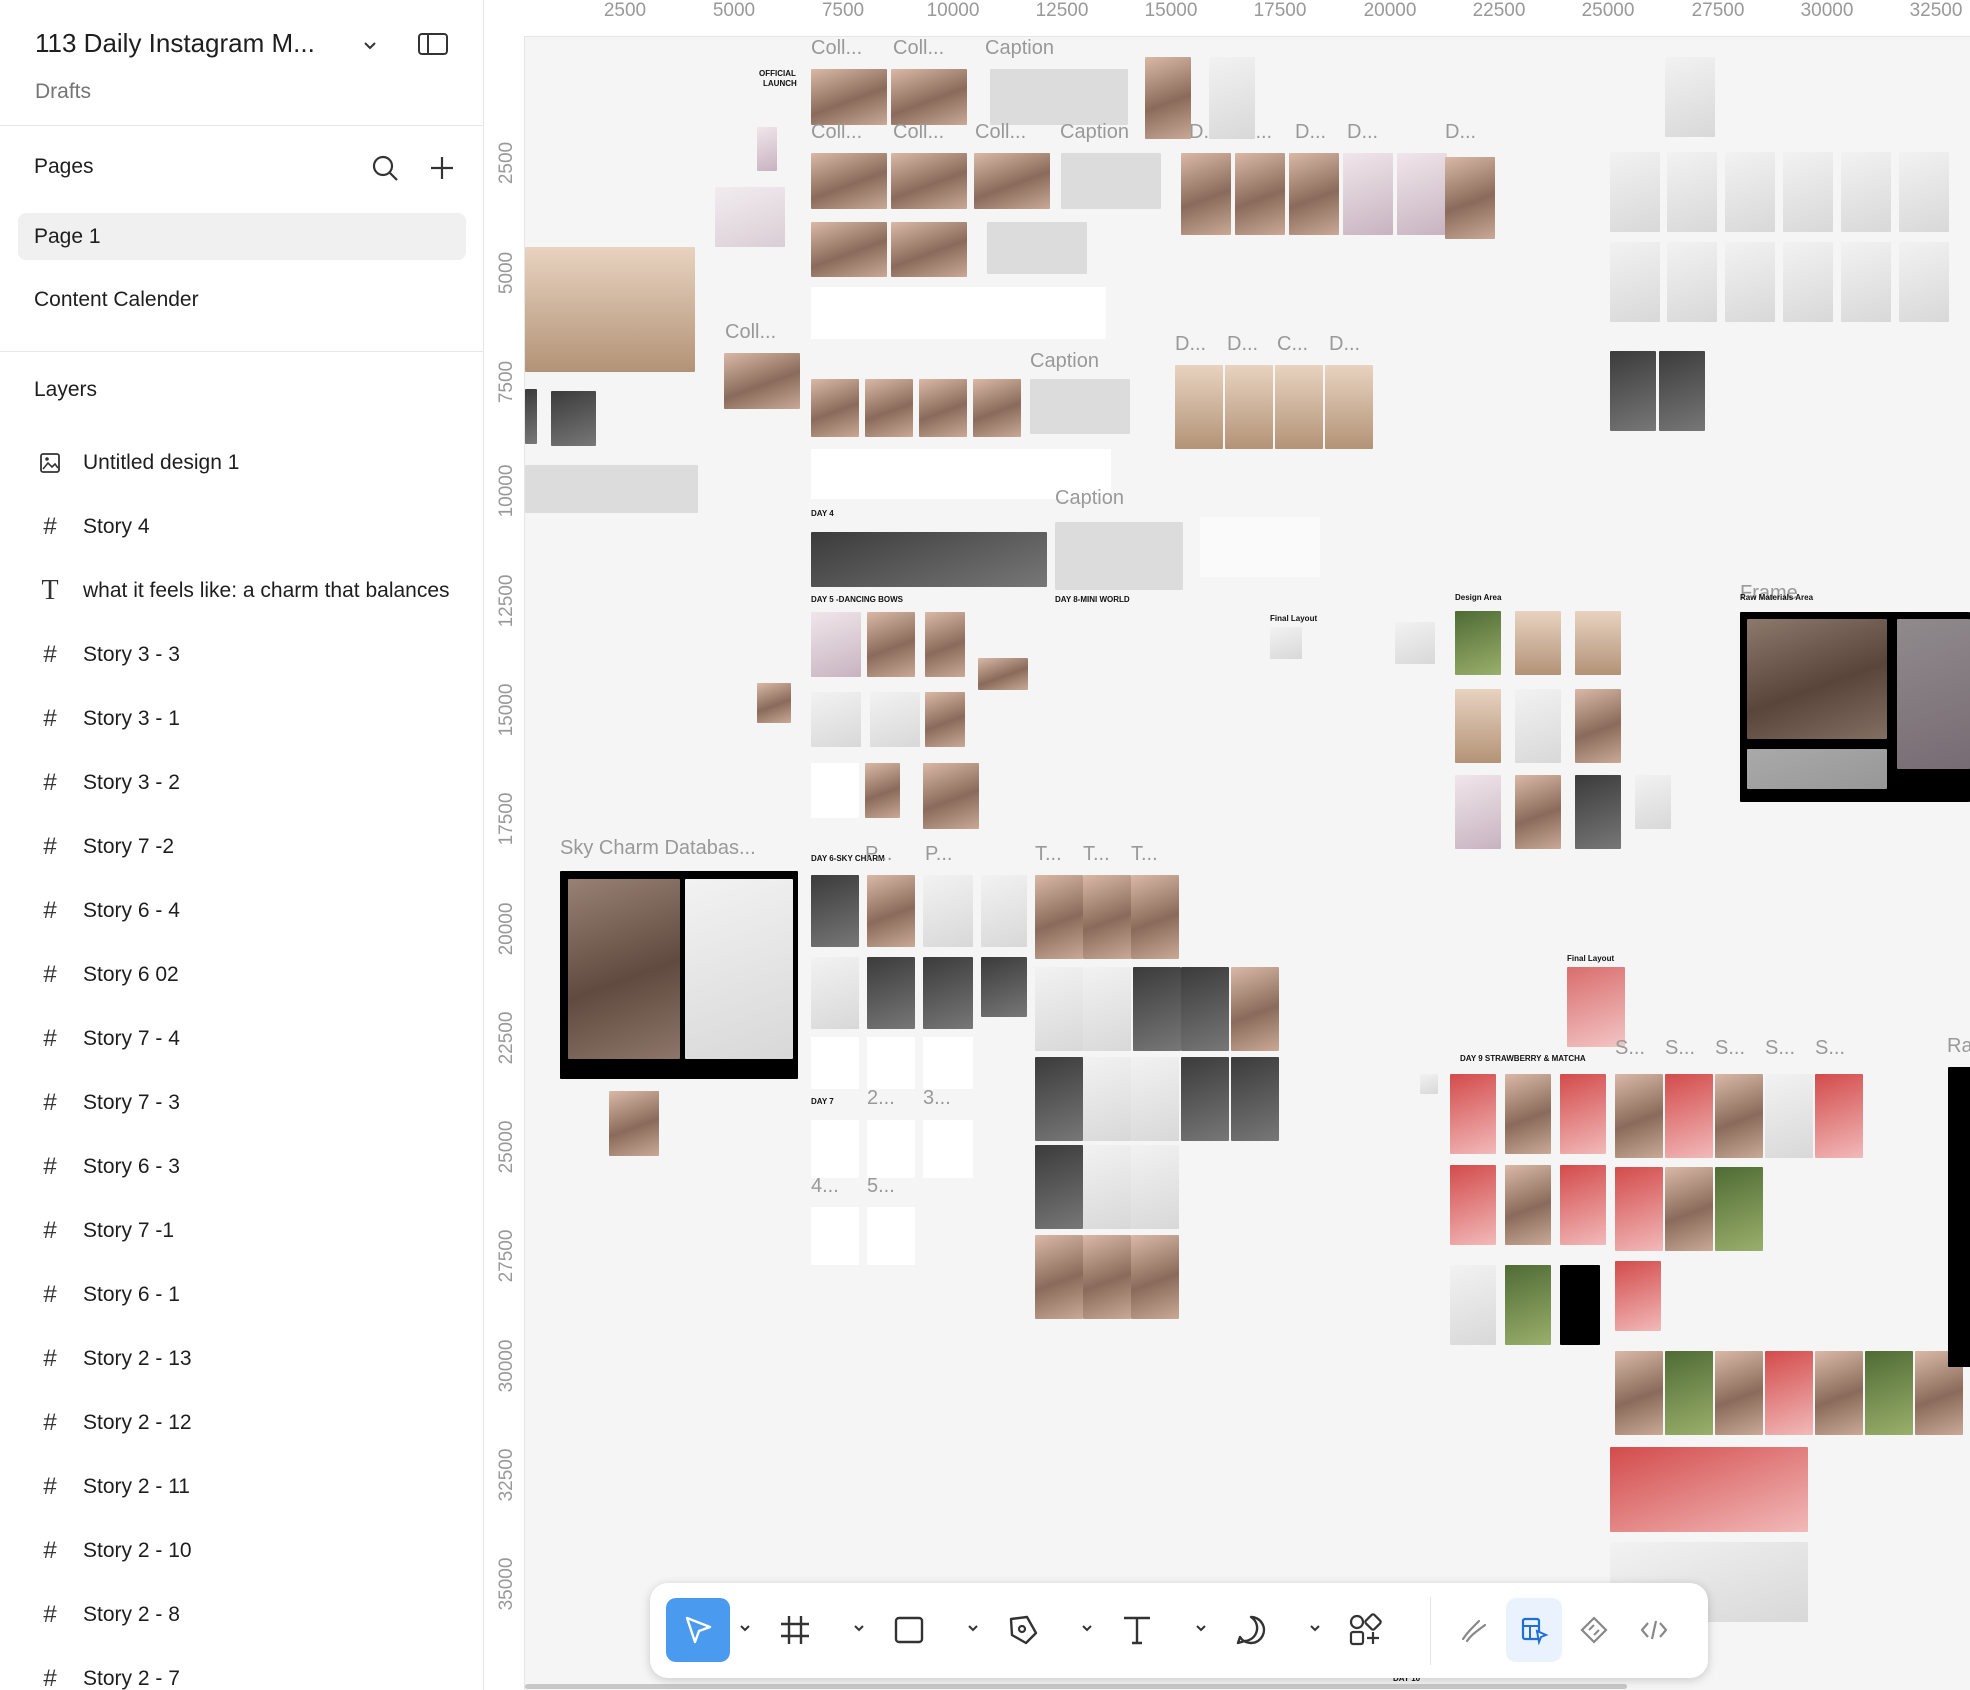 This screenshot has height=1690, width=1970. What do you see at coordinates (241, 1615) in the screenshot?
I see `layer-item: # Story 2 - 8` at bounding box center [241, 1615].